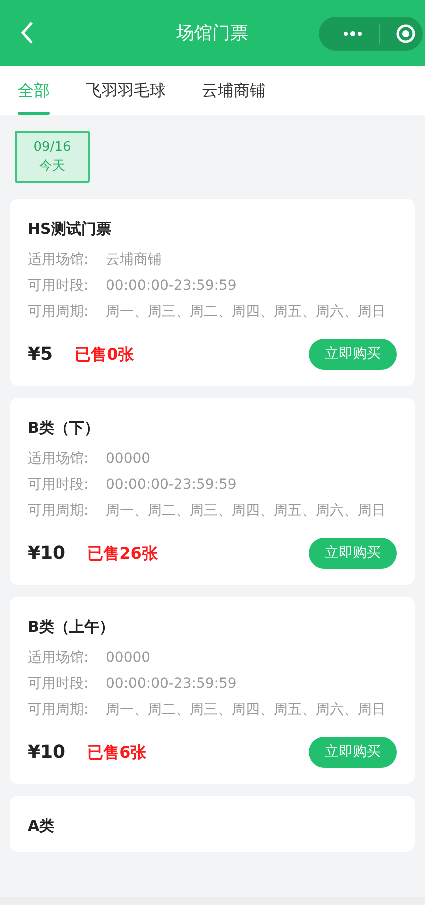 The image size is (425, 905). Describe the element at coordinates (117, 753) in the screenshot. I see `sold-count: 已售6张` at that location.